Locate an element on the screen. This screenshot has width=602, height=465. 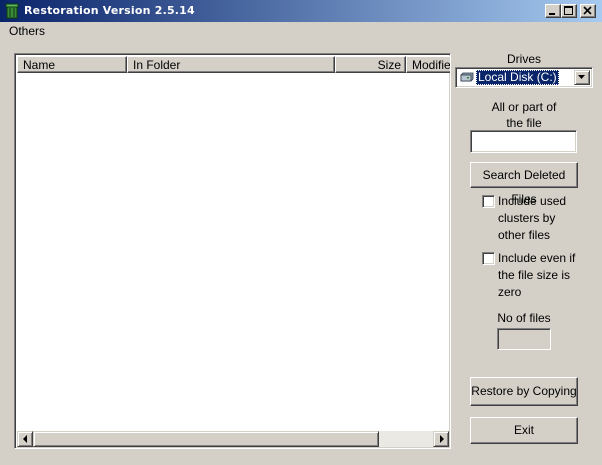
recycle-bin-icon is located at coordinates (12, 11).